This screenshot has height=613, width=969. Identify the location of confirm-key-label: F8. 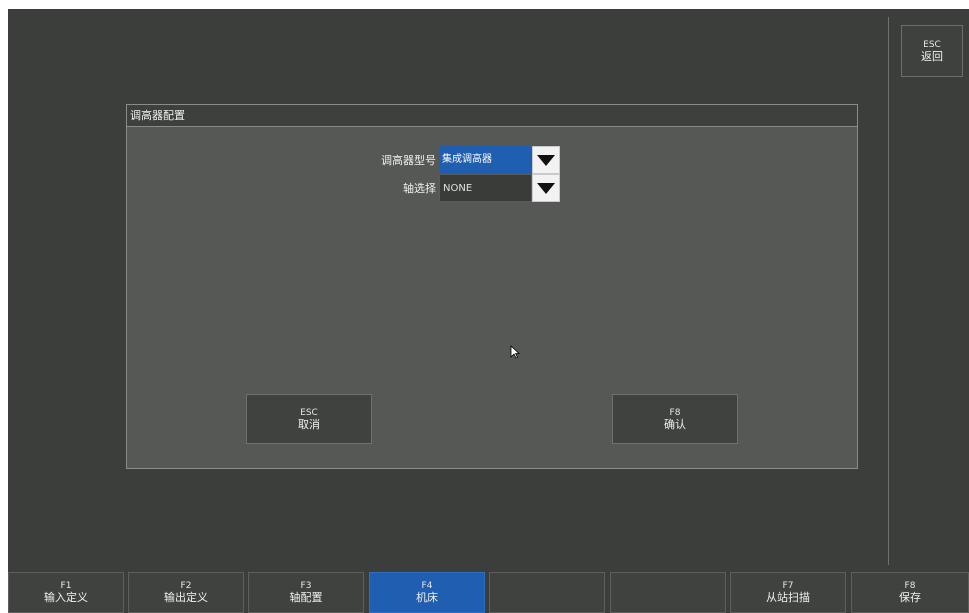
(675, 412).